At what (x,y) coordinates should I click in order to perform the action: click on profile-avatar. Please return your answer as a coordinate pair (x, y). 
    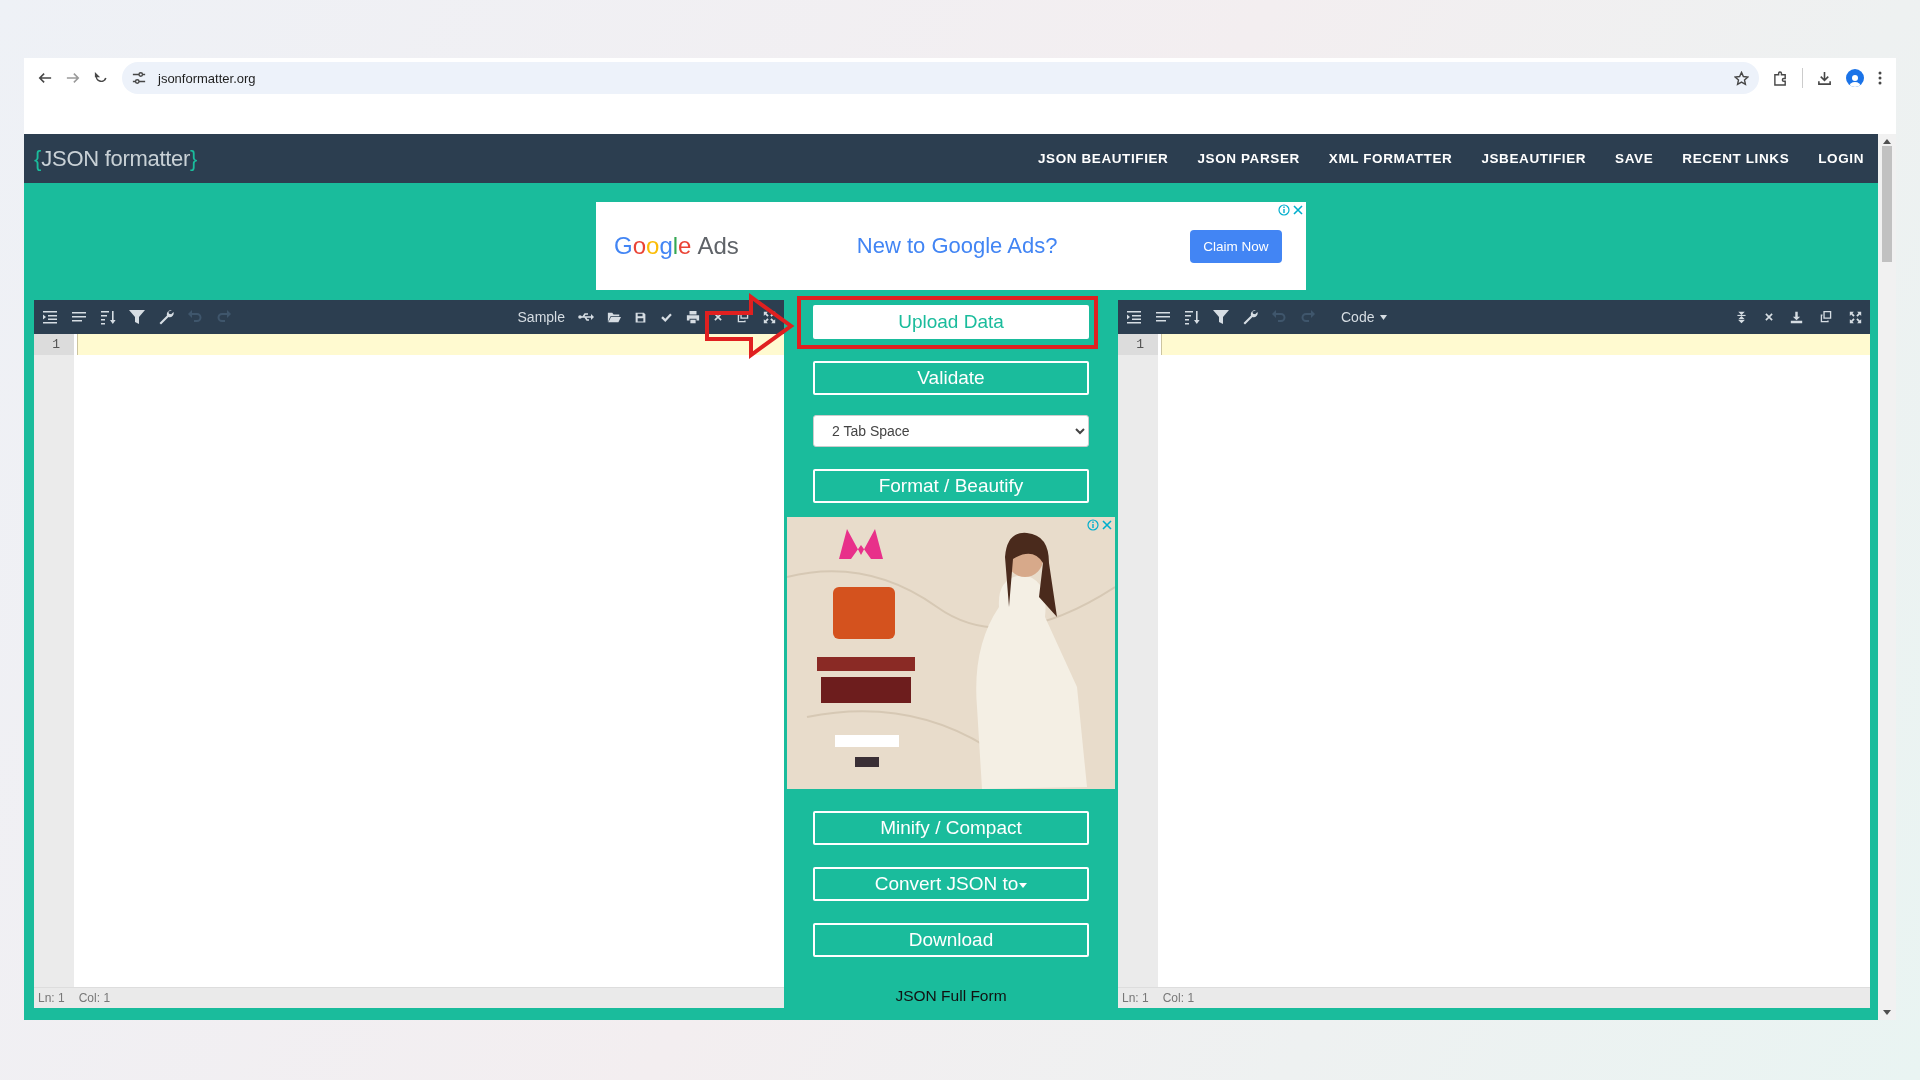
    Looking at the image, I should click on (1855, 78).